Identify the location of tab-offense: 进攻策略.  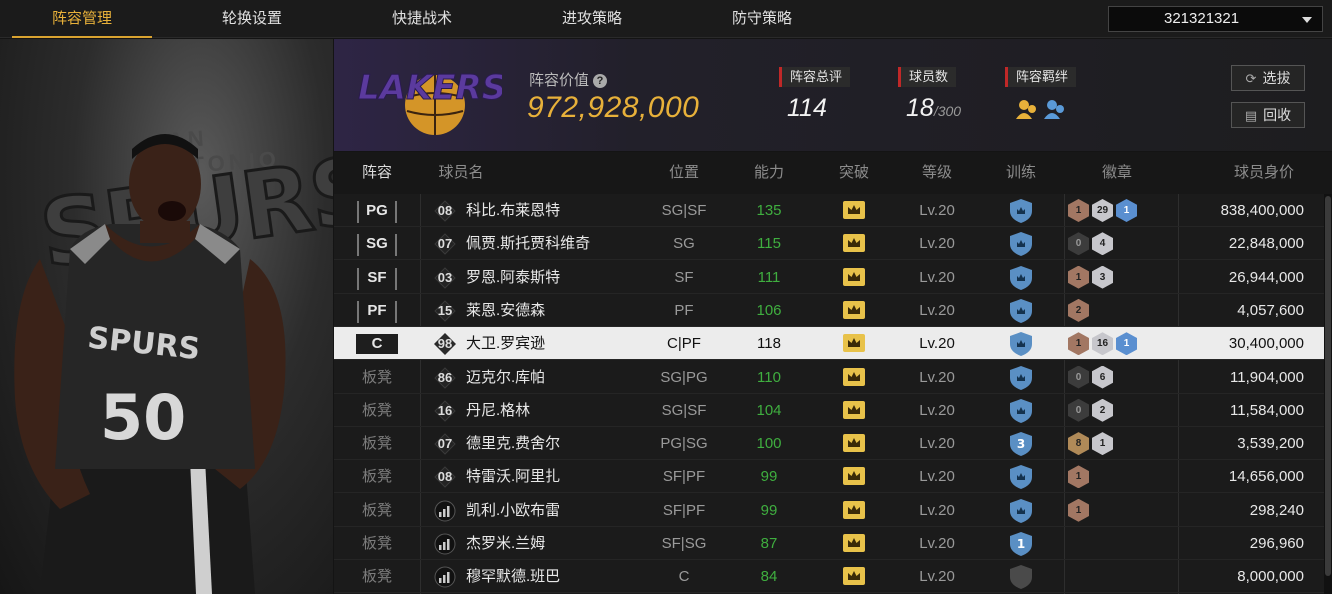
(592, 19).